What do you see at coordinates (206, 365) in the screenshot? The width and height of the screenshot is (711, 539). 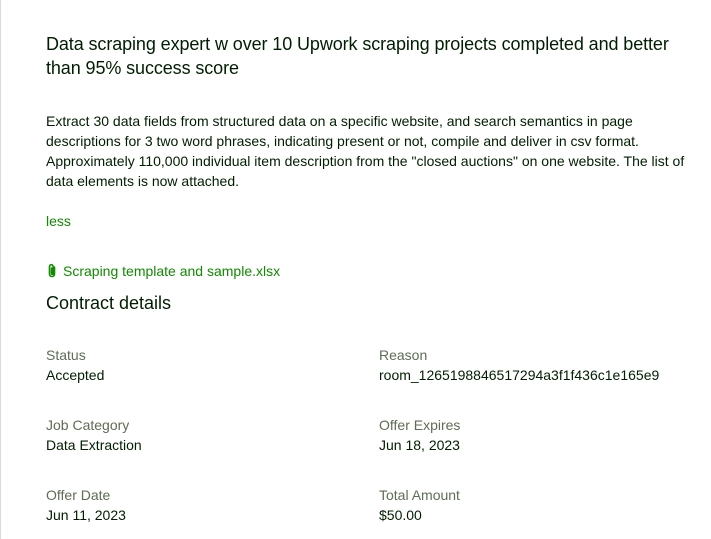 I see `status-detail: Status Accepted` at bounding box center [206, 365].